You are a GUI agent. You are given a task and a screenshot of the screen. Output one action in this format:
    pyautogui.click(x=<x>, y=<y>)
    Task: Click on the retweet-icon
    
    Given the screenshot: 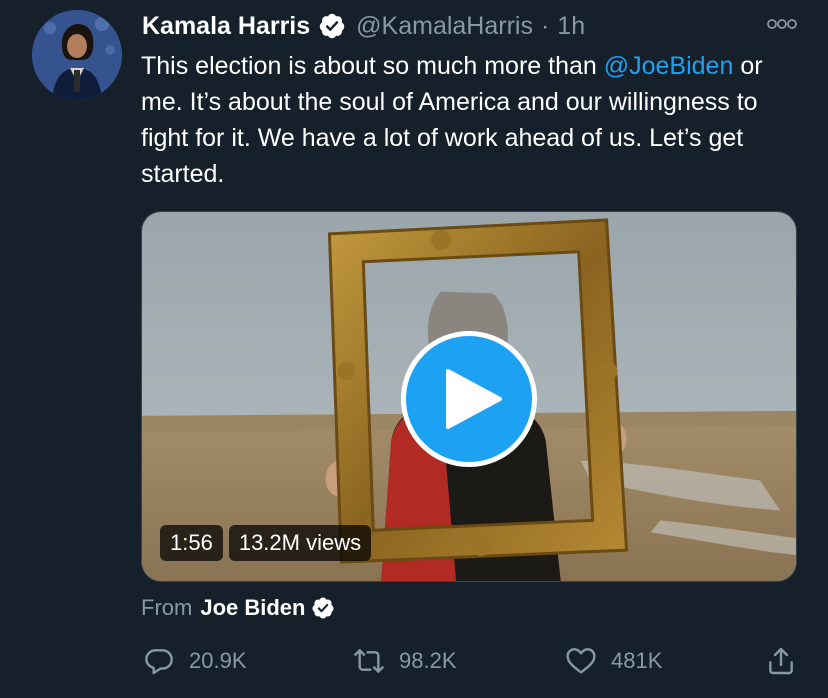 What is the action you would take?
    pyautogui.click(x=369, y=661)
    